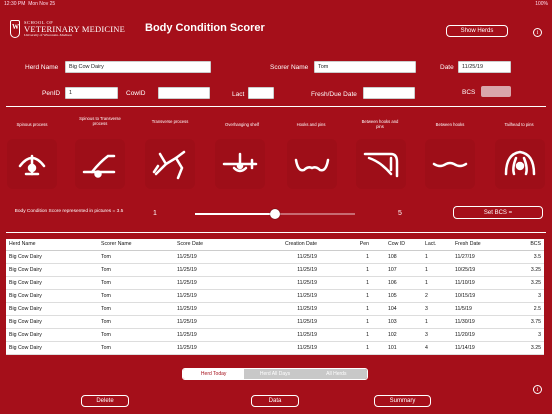 The image size is (552, 414). Describe the element at coordinates (32, 164) in the screenshot. I see `spinous-process-icon` at that location.